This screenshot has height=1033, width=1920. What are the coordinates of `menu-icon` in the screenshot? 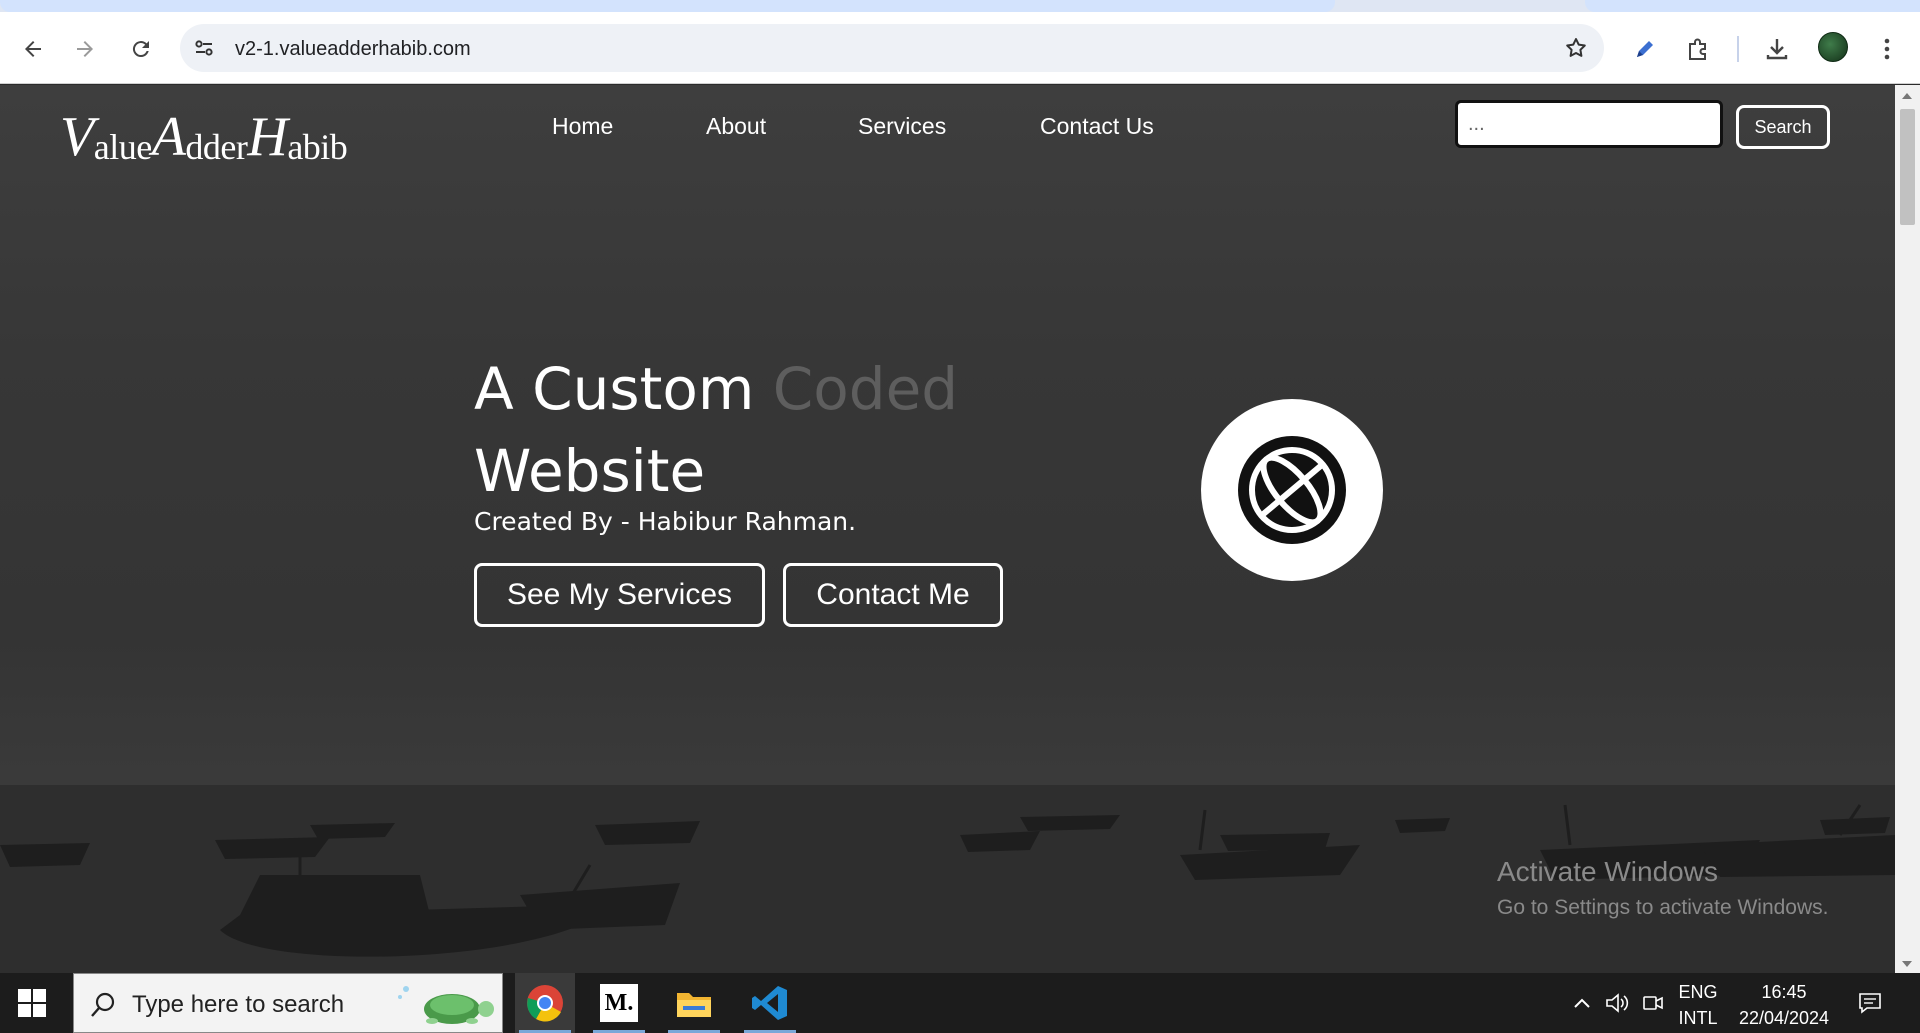 It's located at (1887, 49).